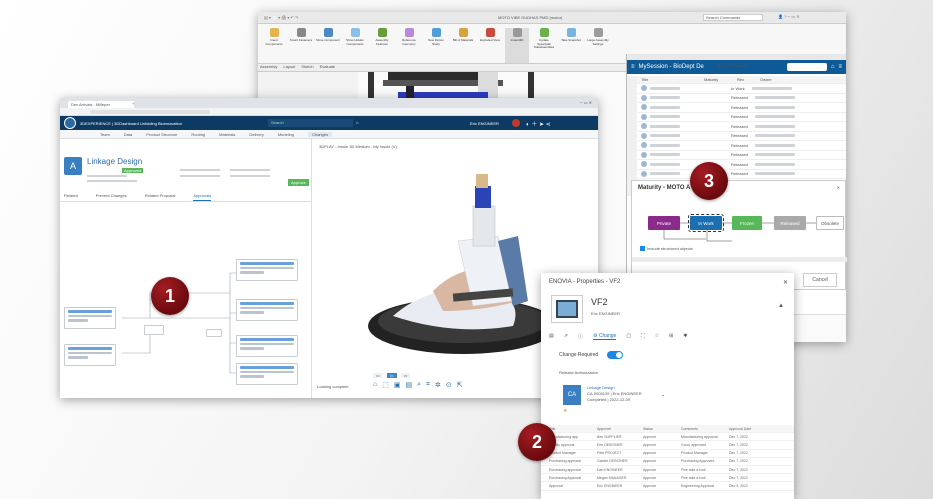 The image size is (933, 499). What do you see at coordinates (538, 123) in the screenshot?
I see `header-action-icons: ◐ ＋ ➤ ⋖` at bounding box center [538, 123].